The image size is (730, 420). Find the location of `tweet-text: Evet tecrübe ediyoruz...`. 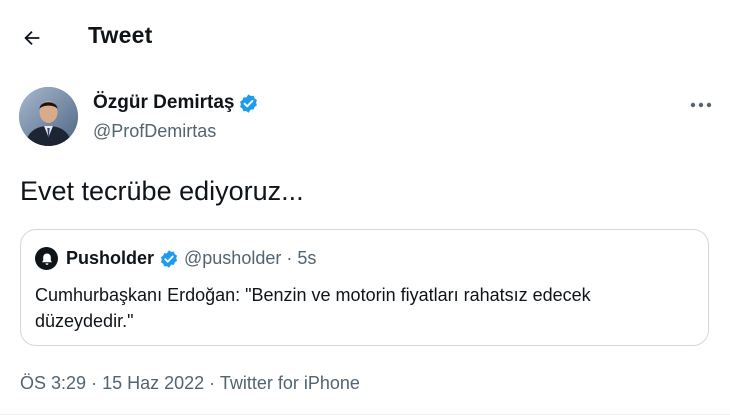

tweet-text: Evet tecrübe ediyoruz... is located at coordinates (162, 191).